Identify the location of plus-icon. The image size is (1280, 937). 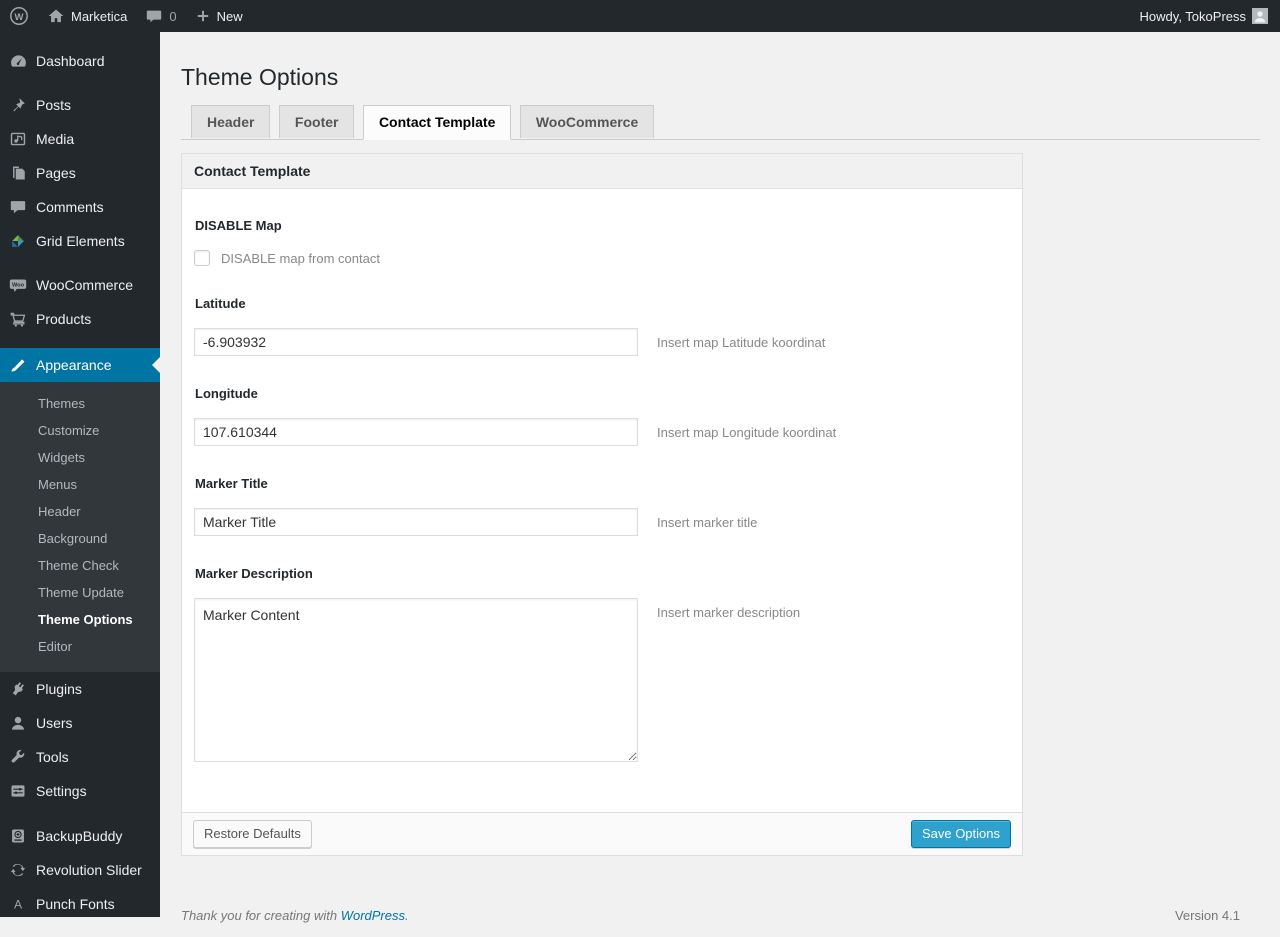
(203, 16).